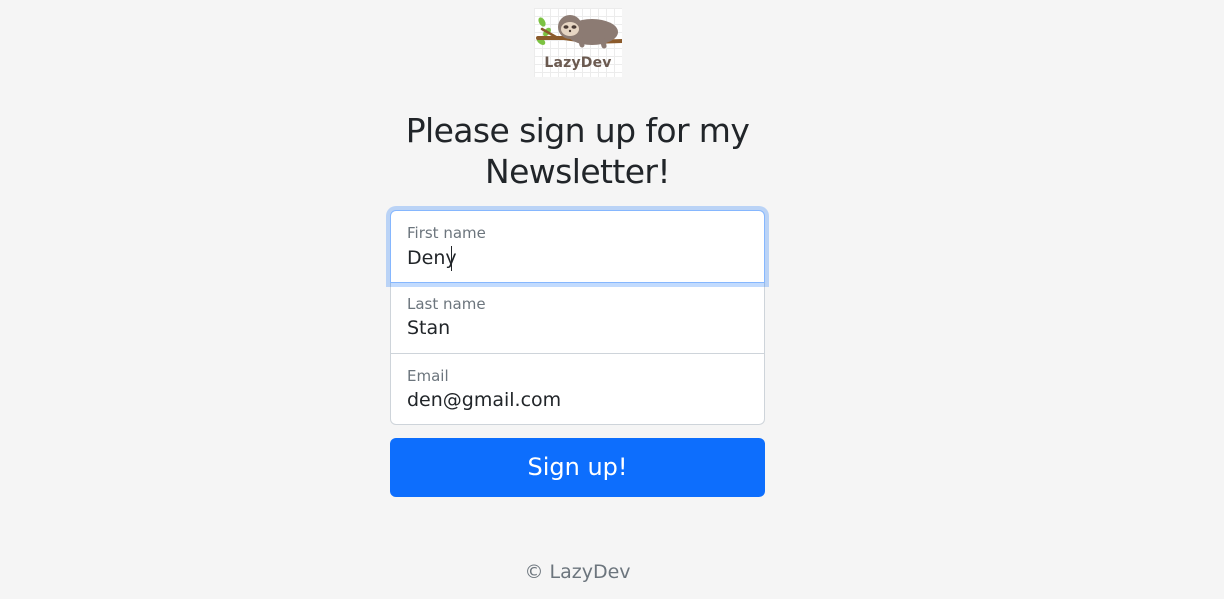  What do you see at coordinates (577, 246) in the screenshot?
I see `first-name-field: First name` at bounding box center [577, 246].